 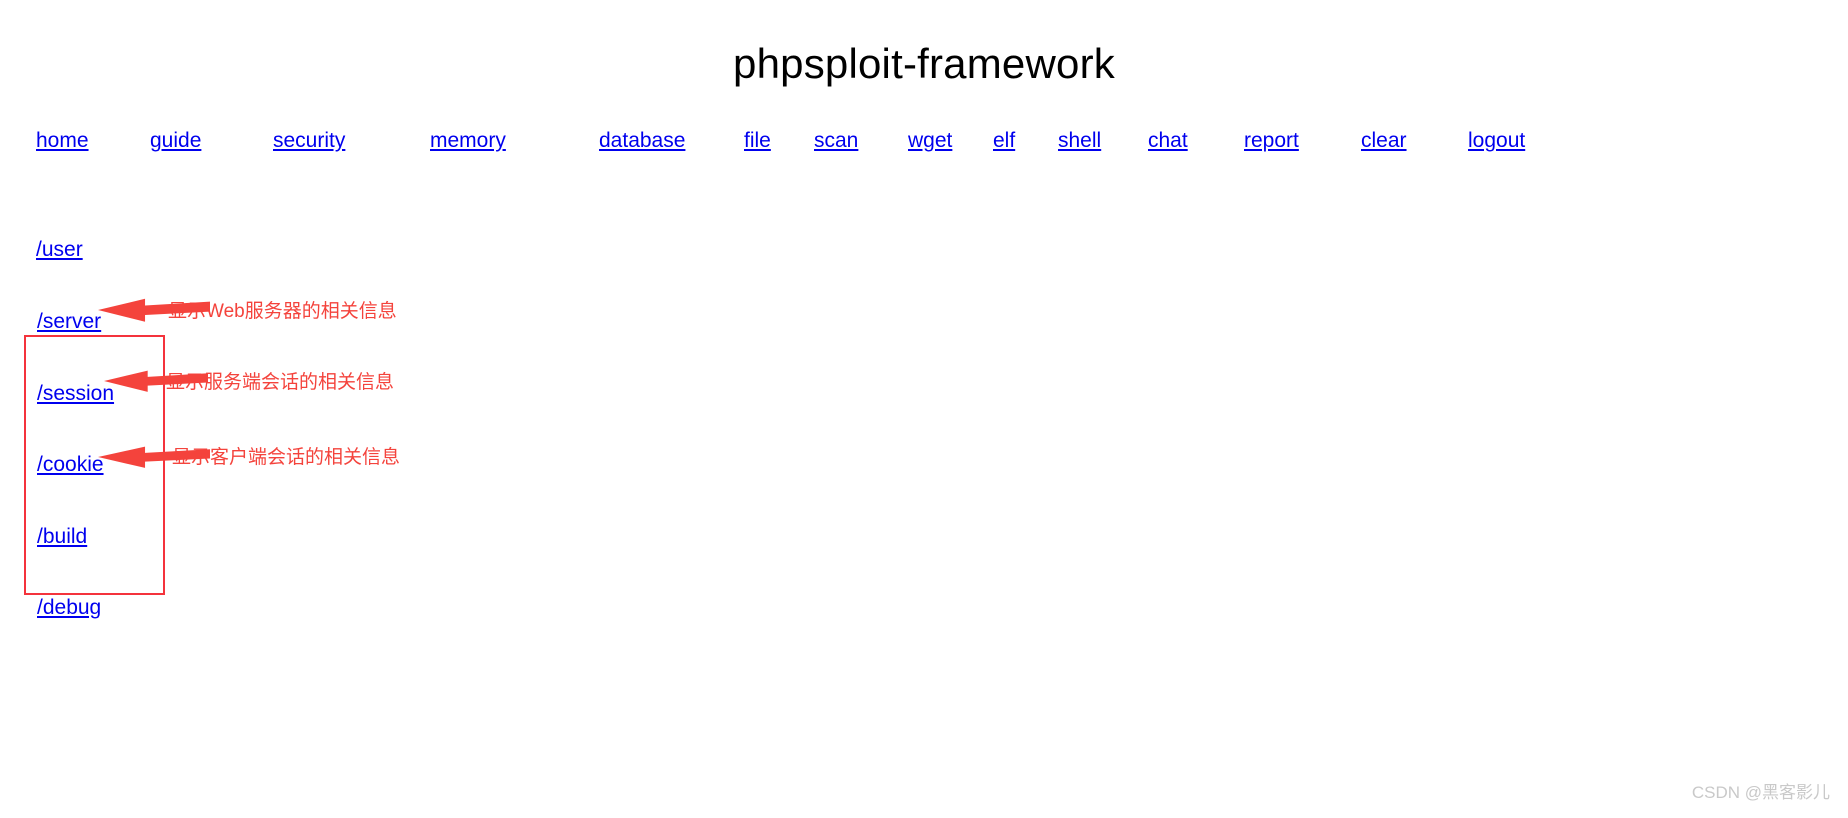 I want to click on nav-link-elf: elf, so click(x=1004, y=141).